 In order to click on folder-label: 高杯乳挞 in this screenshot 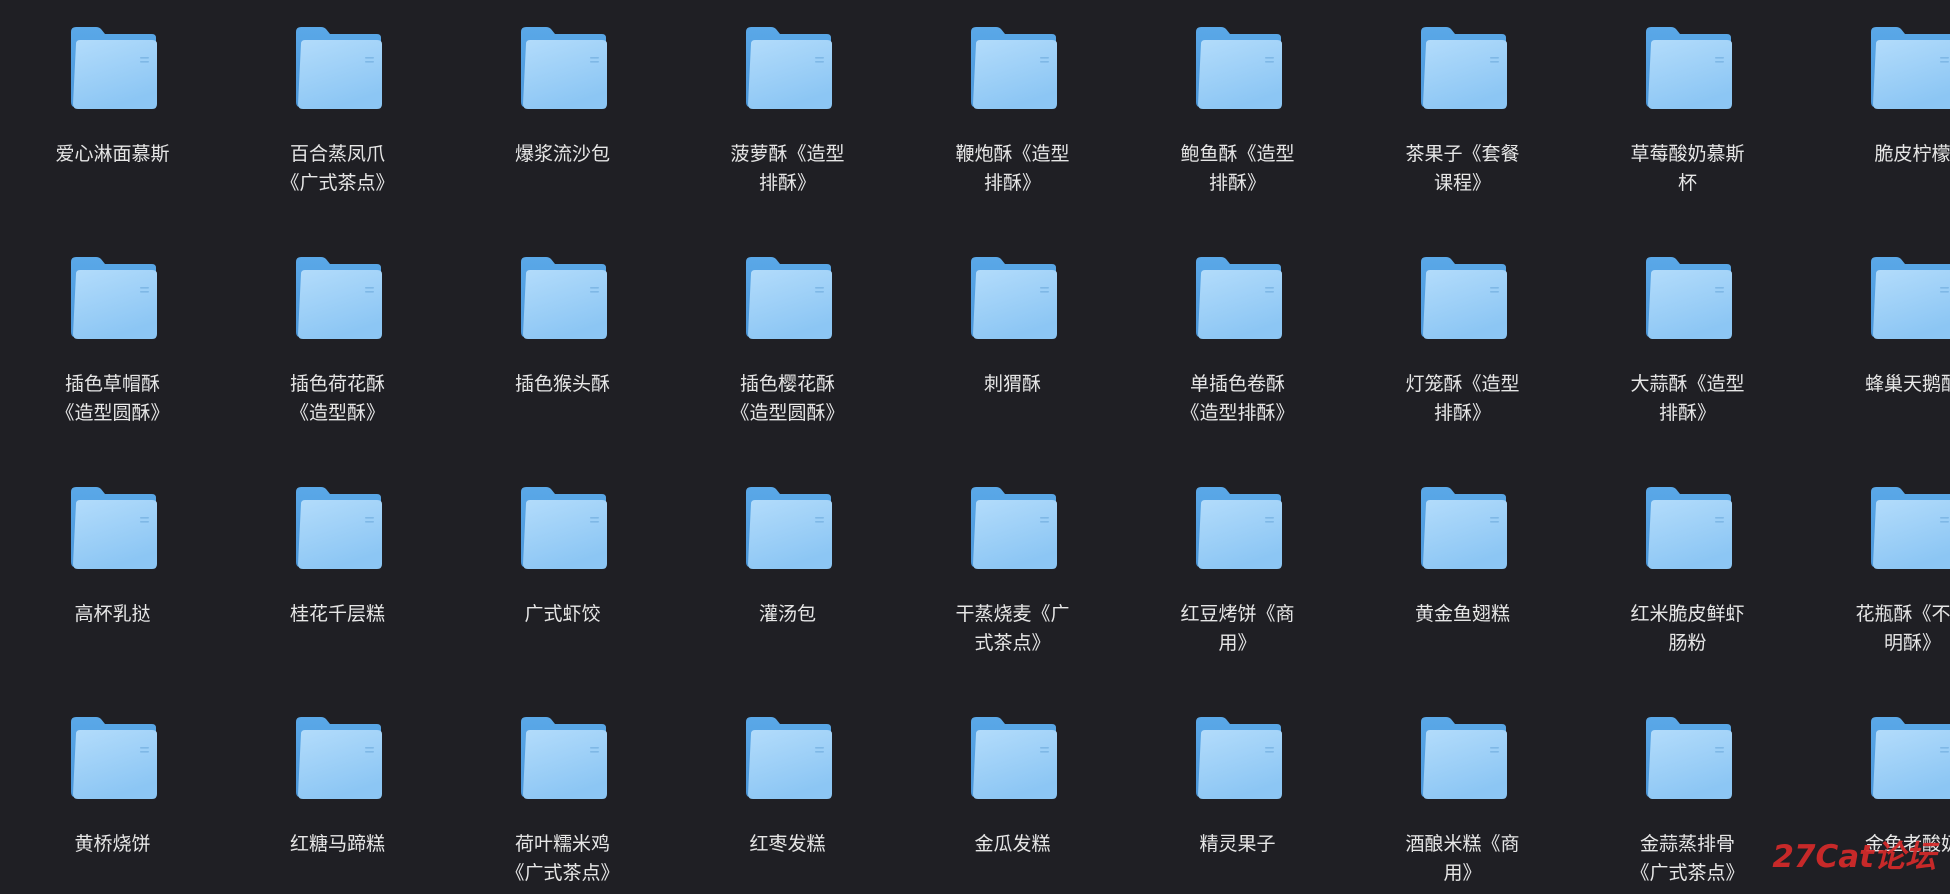, I will do `click(112, 614)`.